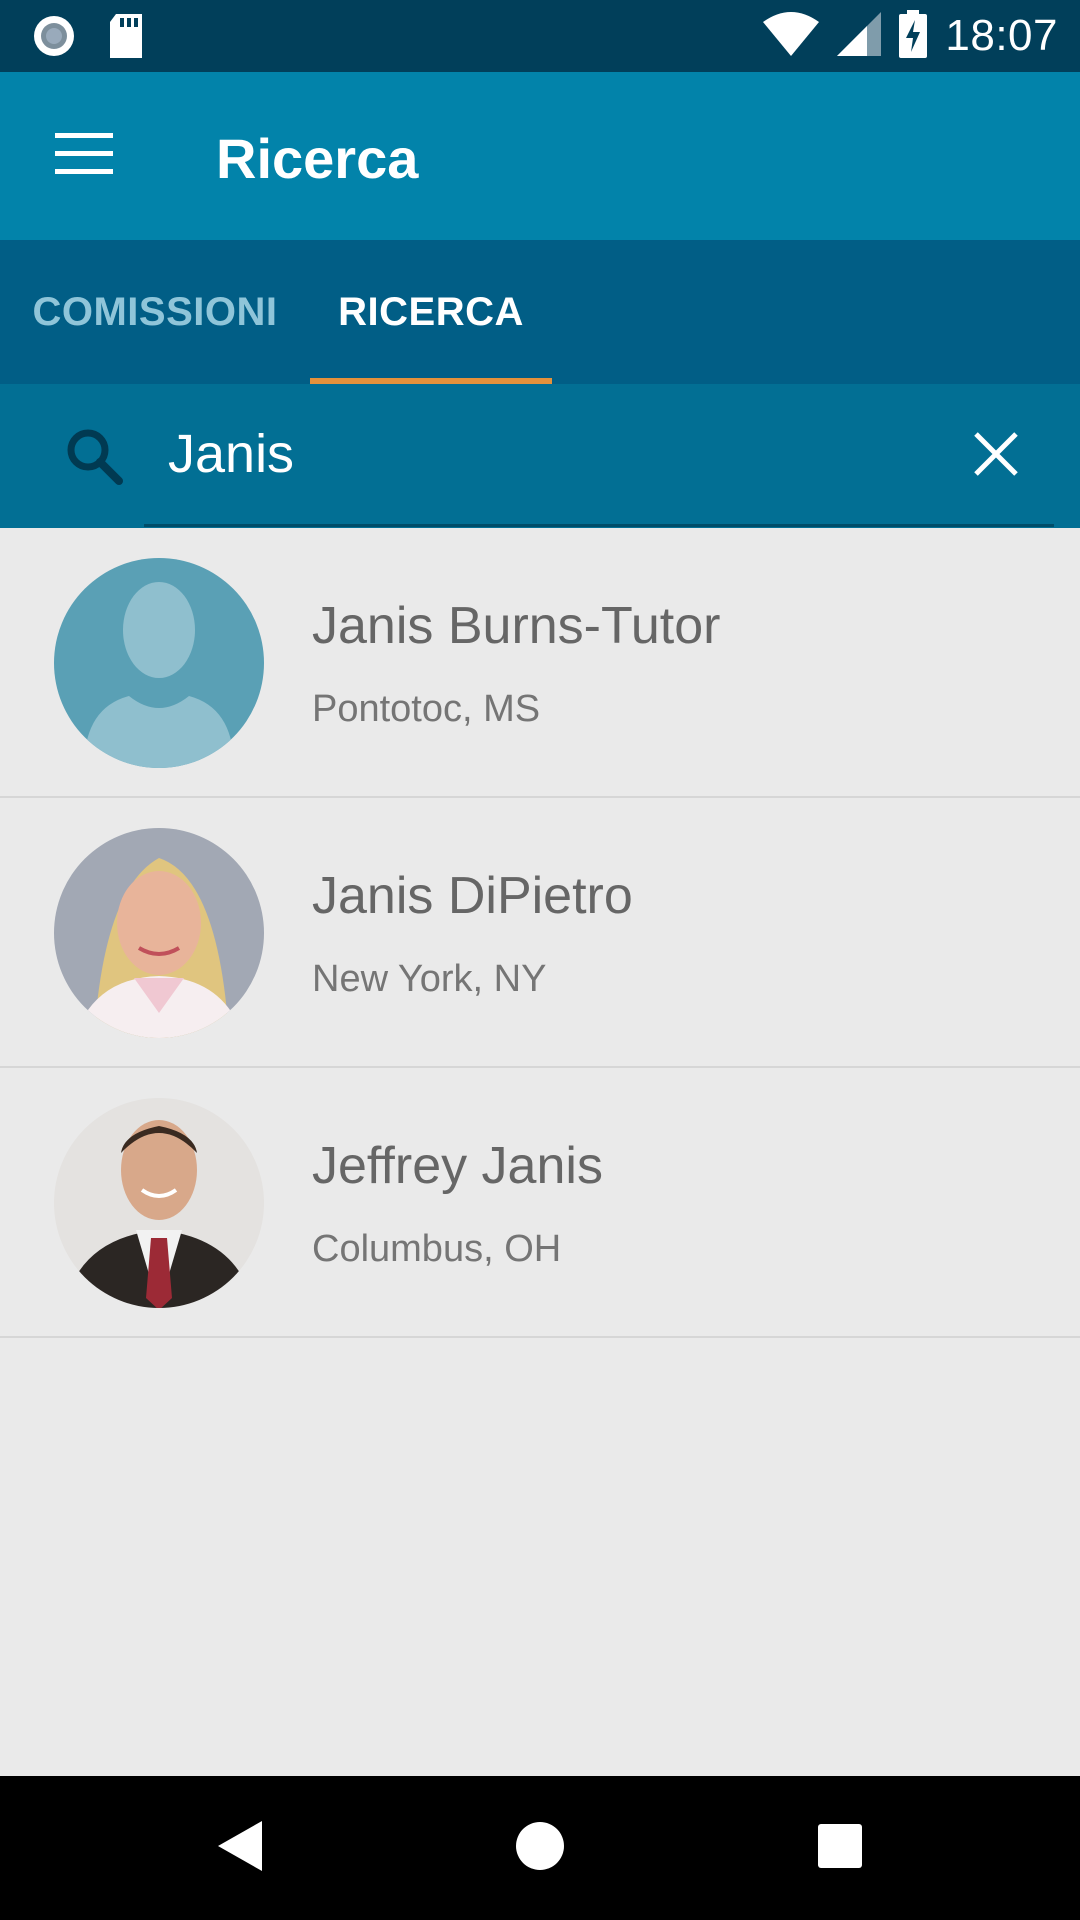 This screenshot has height=1920, width=1080. I want to click on list-item: Jeffrey Janis Columbus, OH, so click(540, 1203).